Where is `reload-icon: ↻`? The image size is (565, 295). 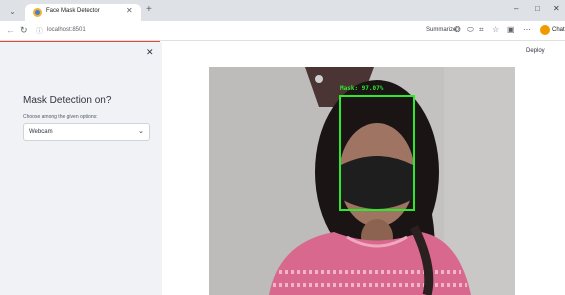
reload-icon: ↻ is located at coordinates (24, 30).